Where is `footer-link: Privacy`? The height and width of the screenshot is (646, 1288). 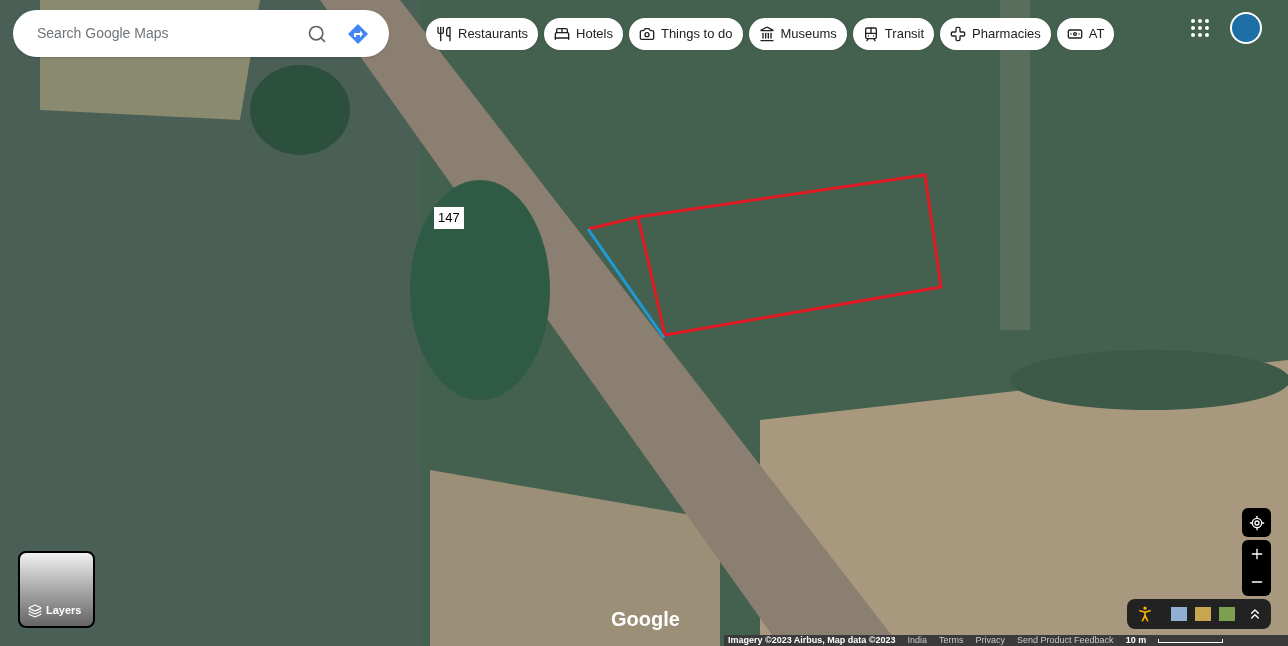
footer-link: Privacy is located at coordinates (990, 640).